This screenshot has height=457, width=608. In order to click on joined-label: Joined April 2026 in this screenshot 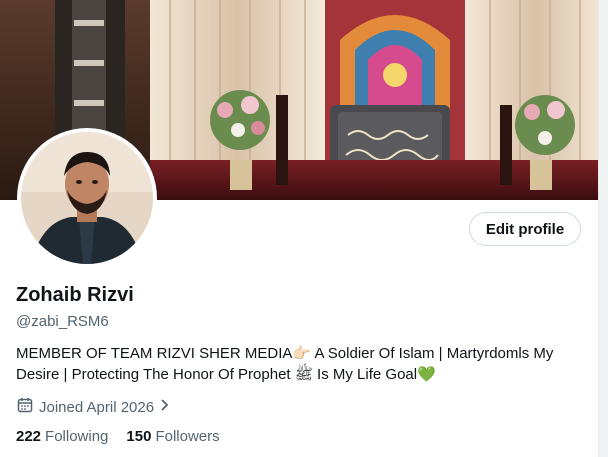, I will do `click(97, 407)`.